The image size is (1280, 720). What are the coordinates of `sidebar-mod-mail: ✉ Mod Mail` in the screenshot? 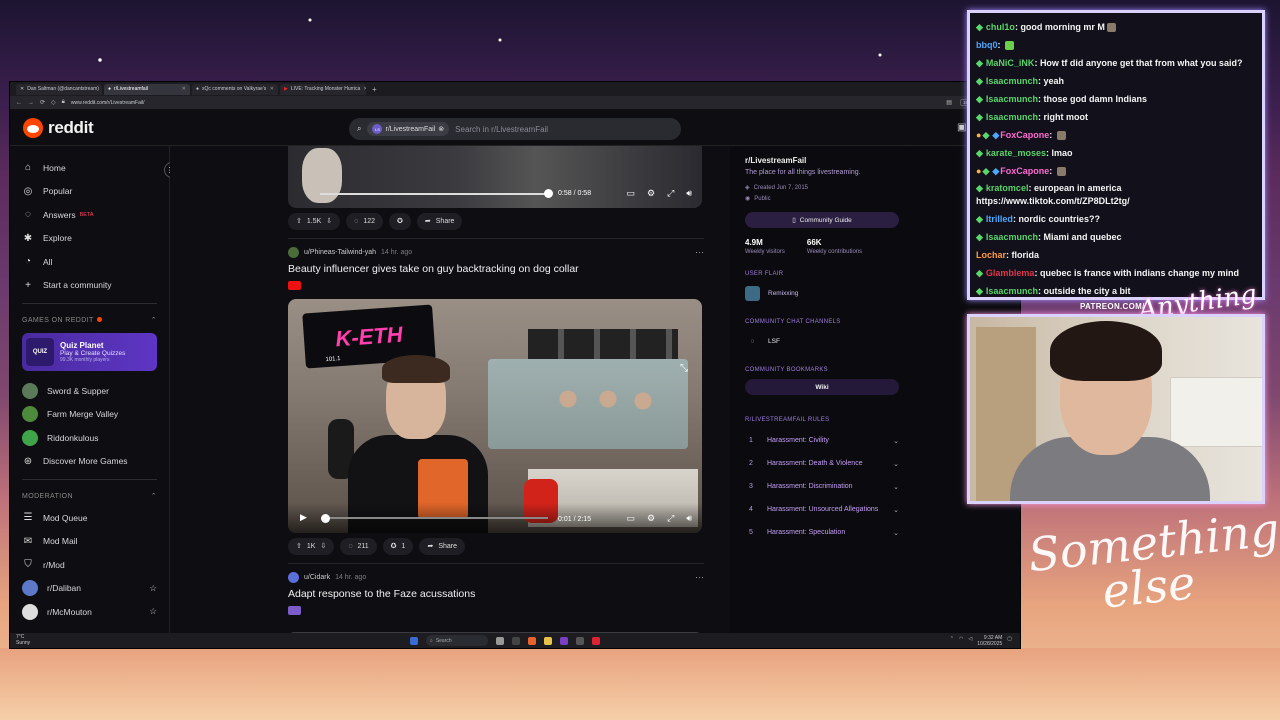 It's located at (89, 542).